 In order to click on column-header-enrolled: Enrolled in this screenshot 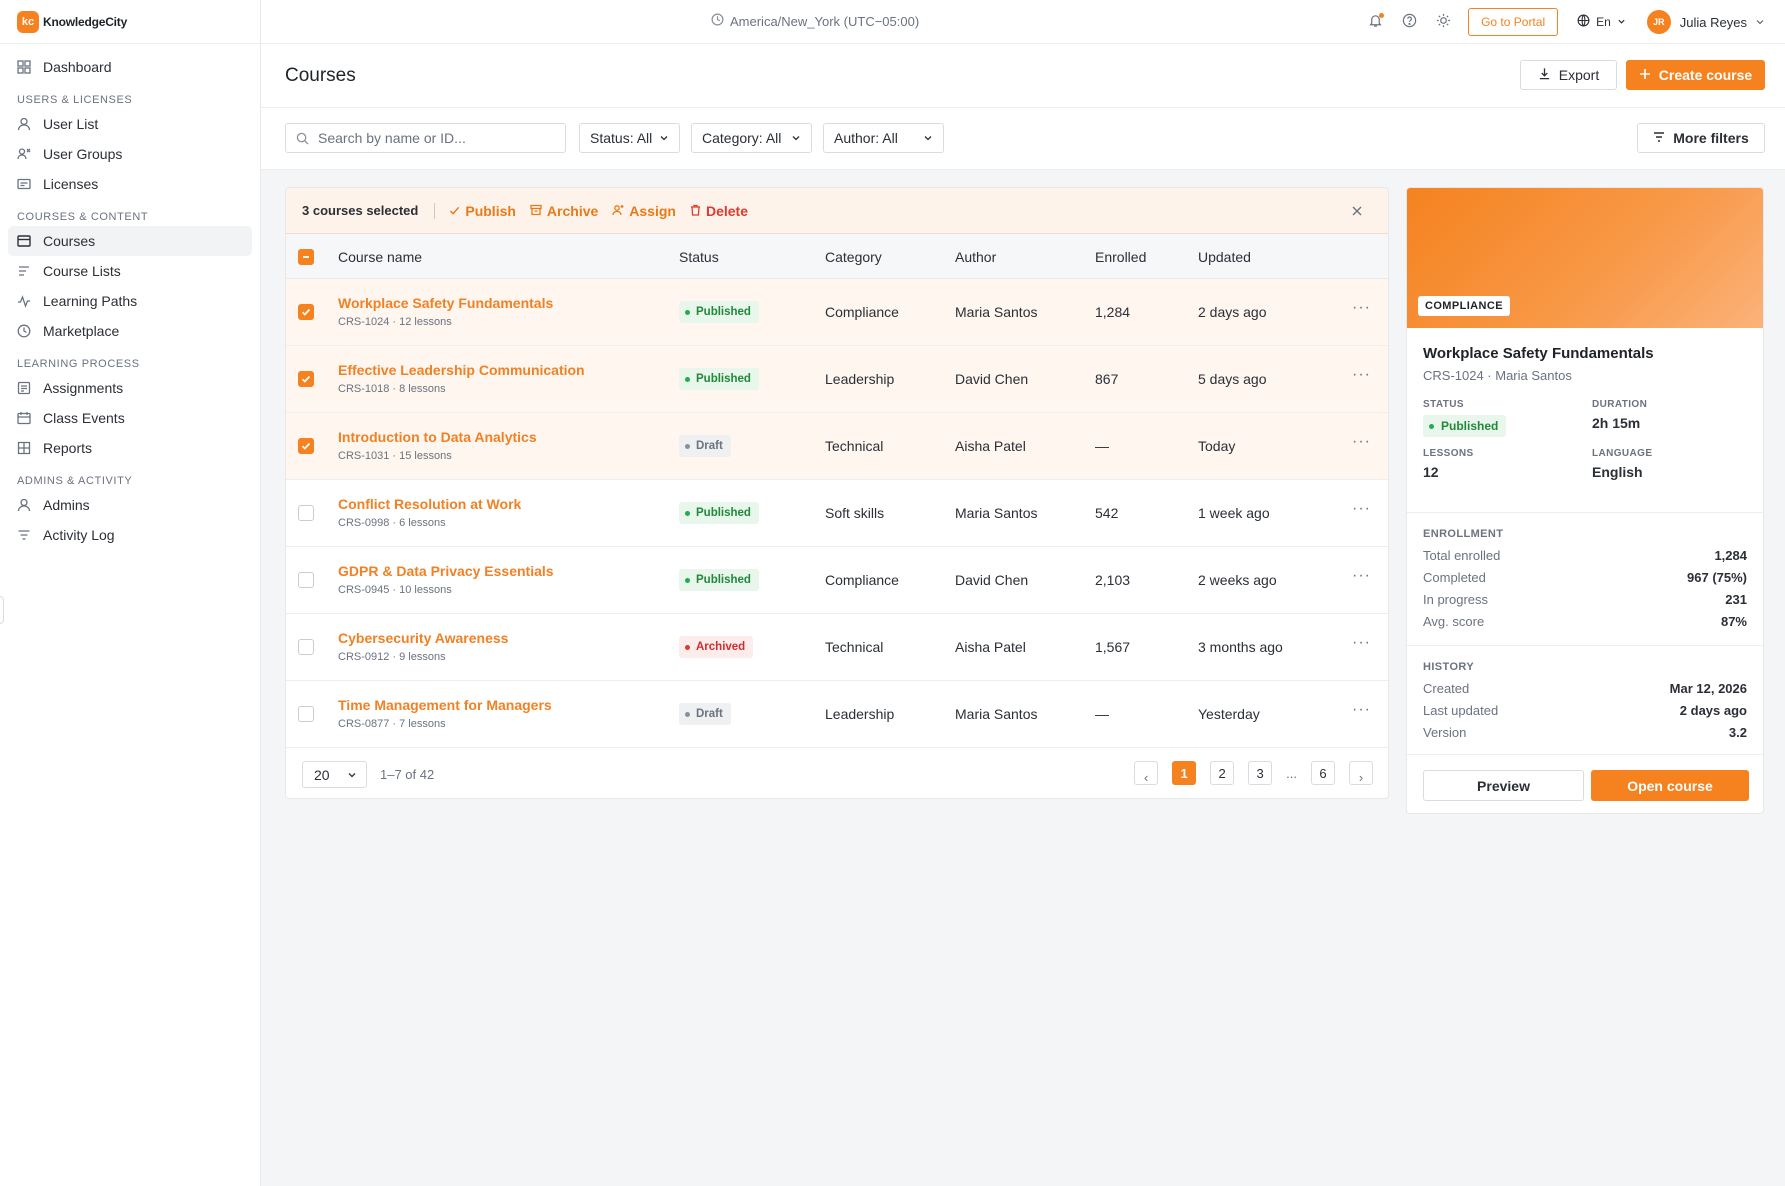, I will do `click(1120, 257)`.